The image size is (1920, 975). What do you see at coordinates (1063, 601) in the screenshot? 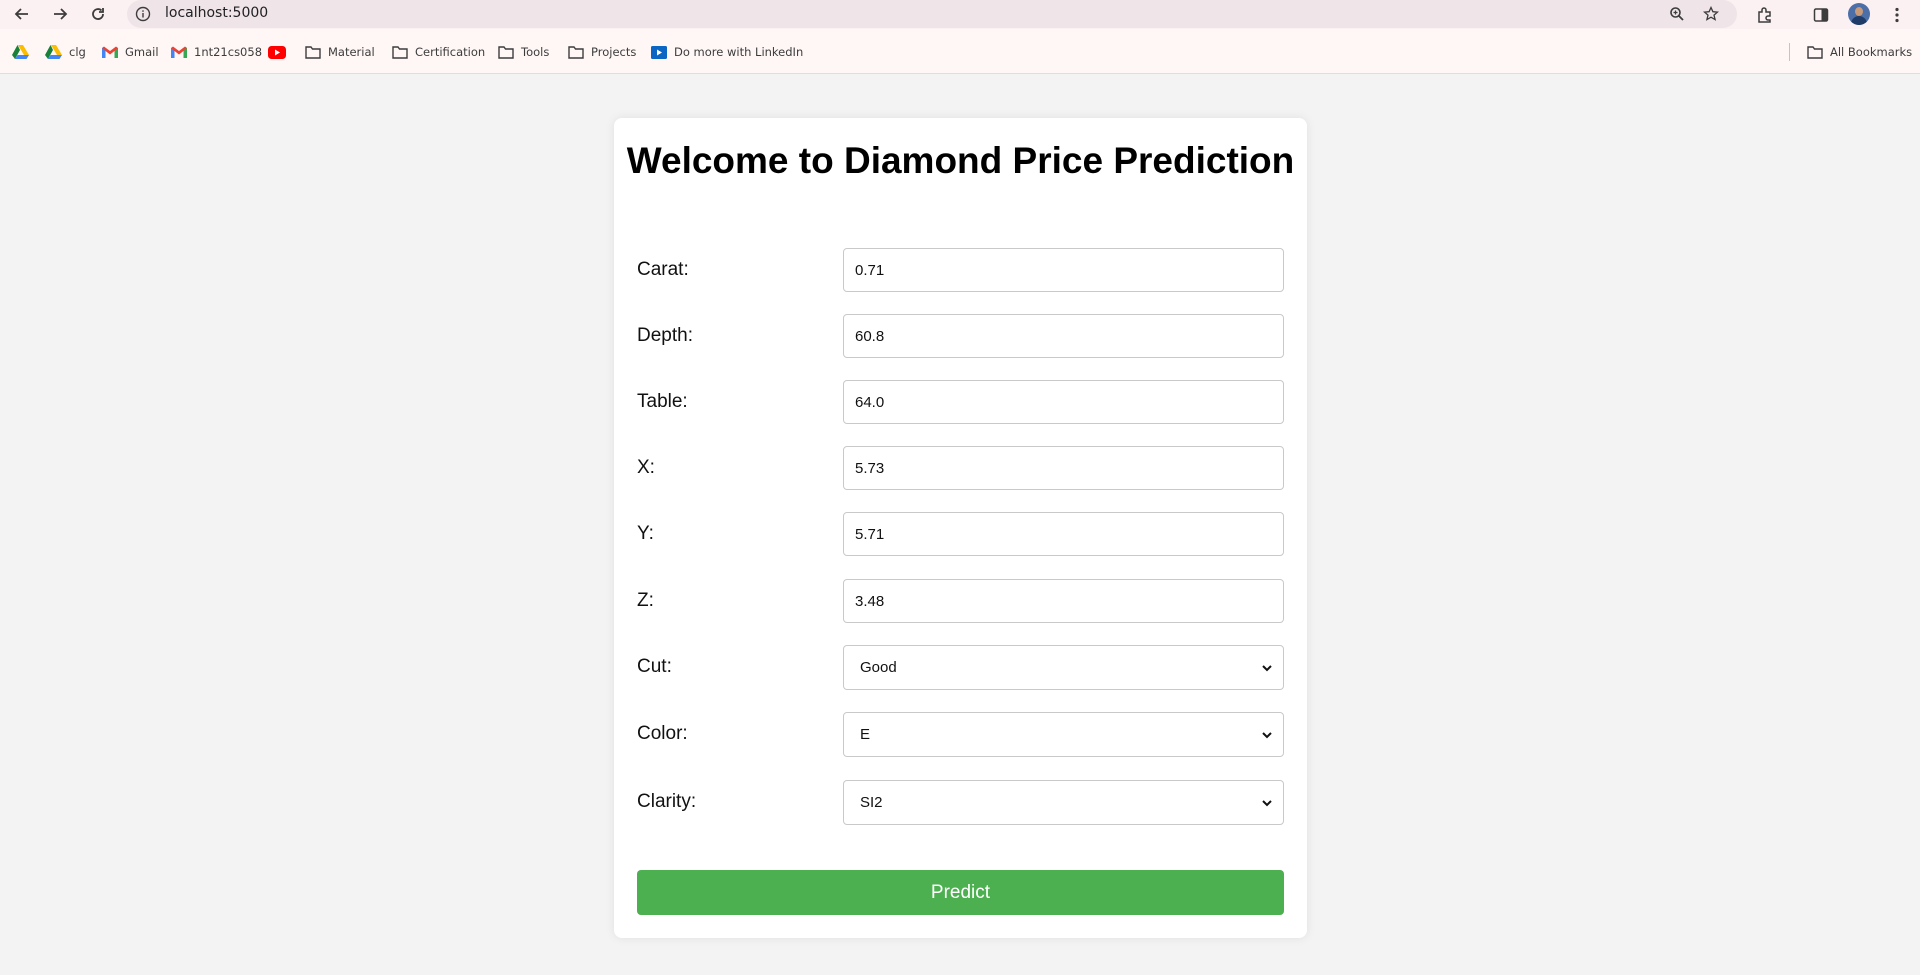
I see `z-input: 3.48` at bounding box center [1063, 601].